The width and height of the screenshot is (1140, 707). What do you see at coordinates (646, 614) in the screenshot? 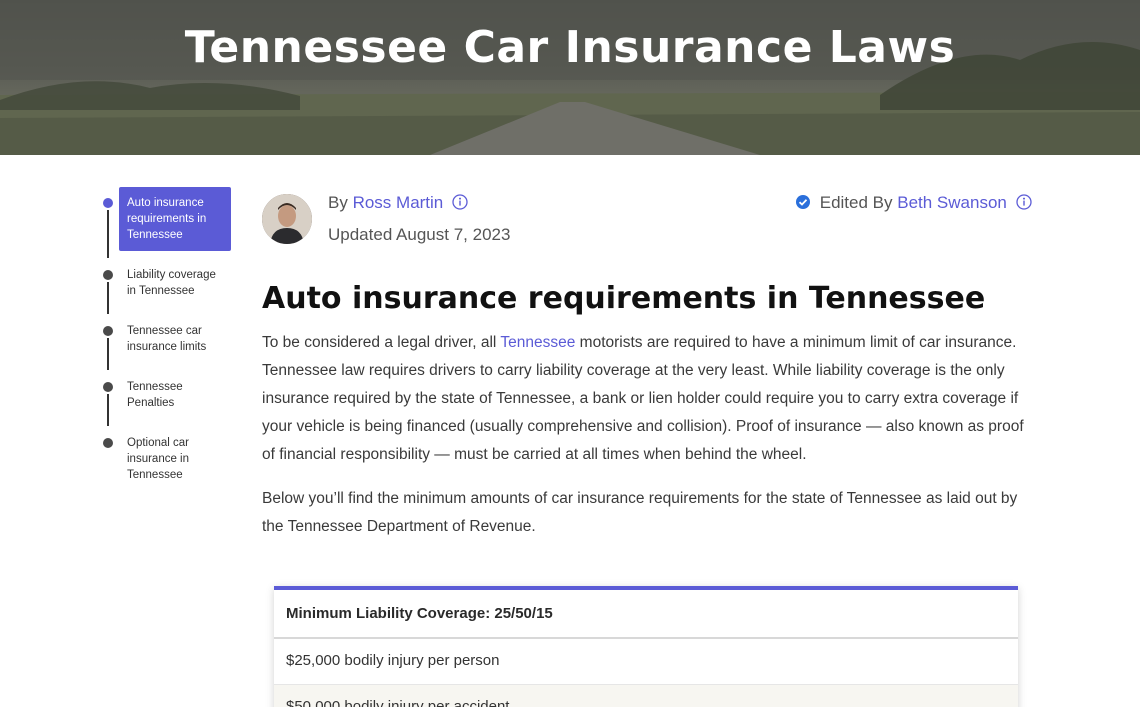
I see `table-header: Minimum Liability Coverage: 25/50/15` at bounding box center [646, 614].